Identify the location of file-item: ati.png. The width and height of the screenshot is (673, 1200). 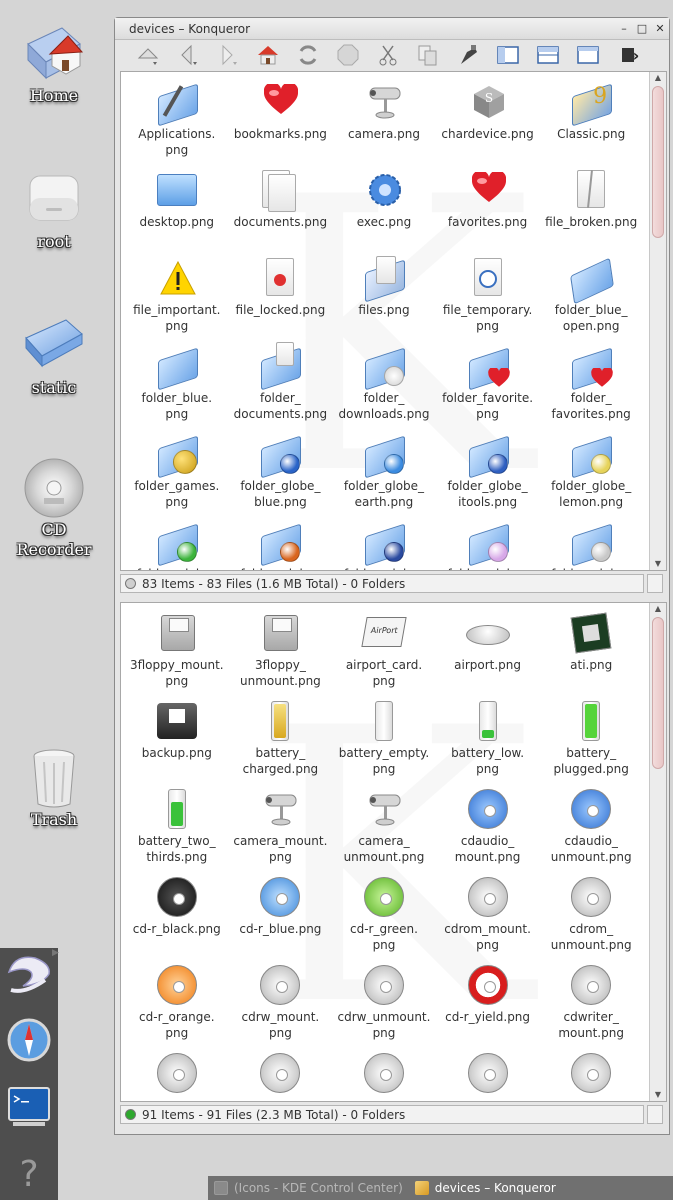
(591, 653).